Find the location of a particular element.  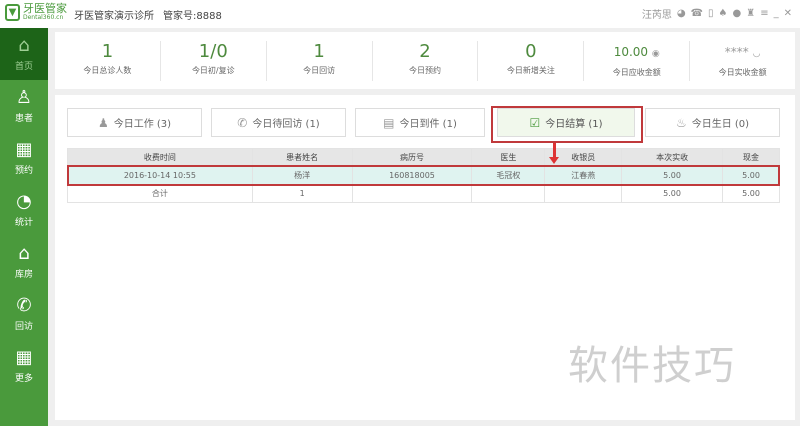

tab-label: 今日到件 (1) is located at coordinates (428, 124).